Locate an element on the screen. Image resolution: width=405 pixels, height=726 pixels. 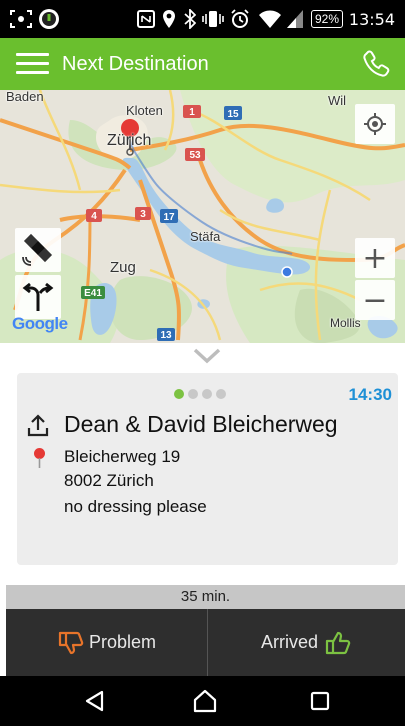
signal-icon is located at coordinates (295, 19).